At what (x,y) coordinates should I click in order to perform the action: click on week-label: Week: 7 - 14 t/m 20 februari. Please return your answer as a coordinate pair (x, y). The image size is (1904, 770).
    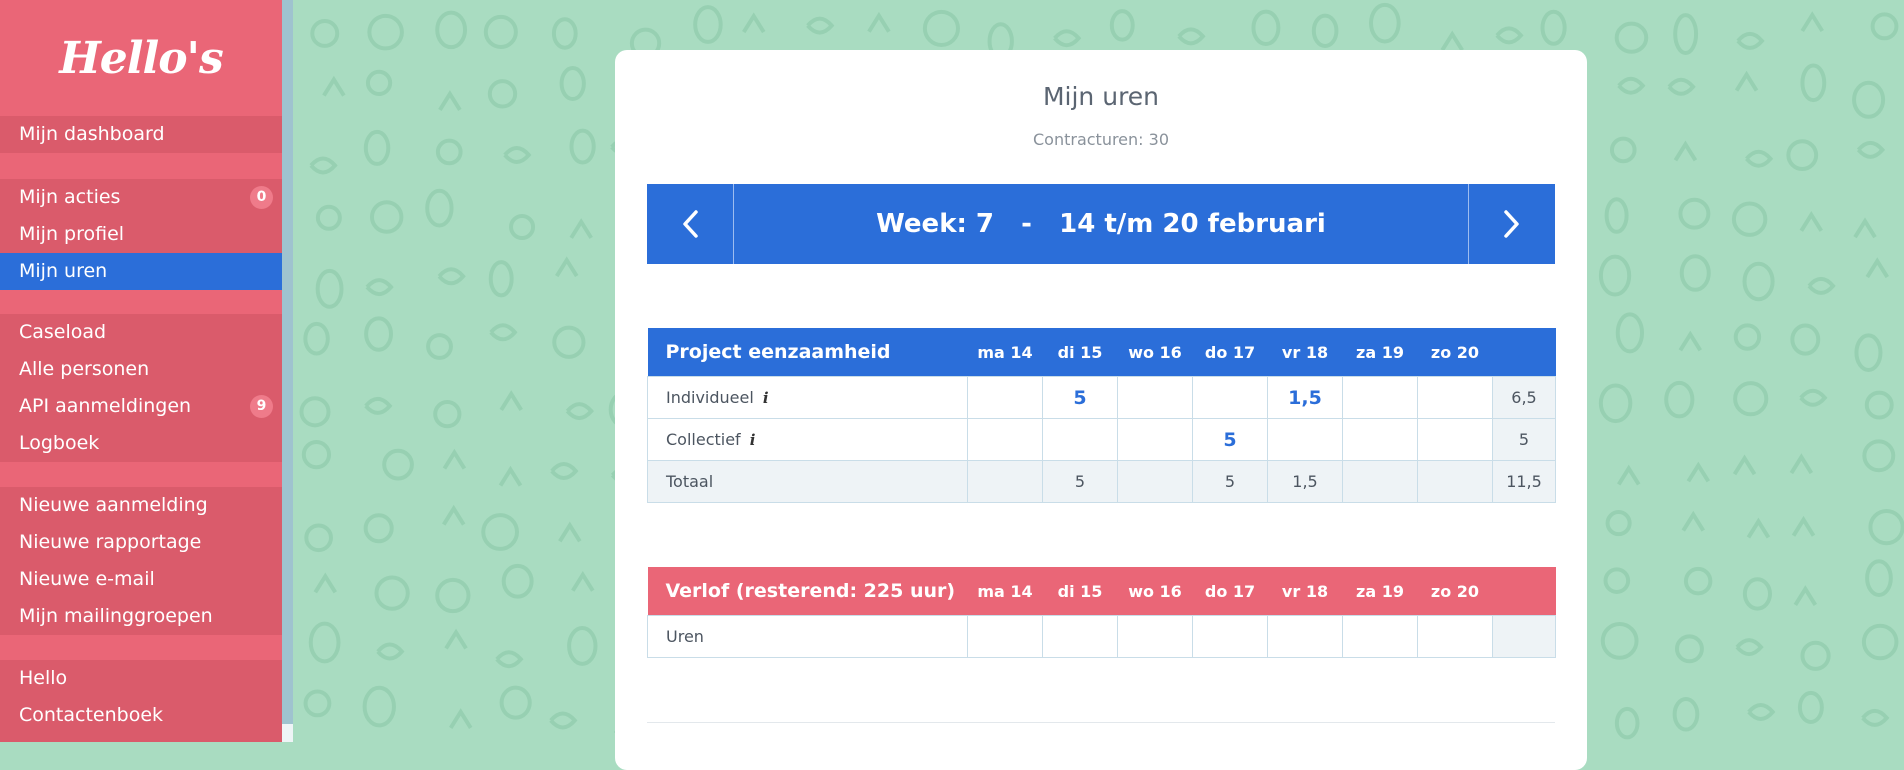
    Looking at the image, I should click on (1101, 224).